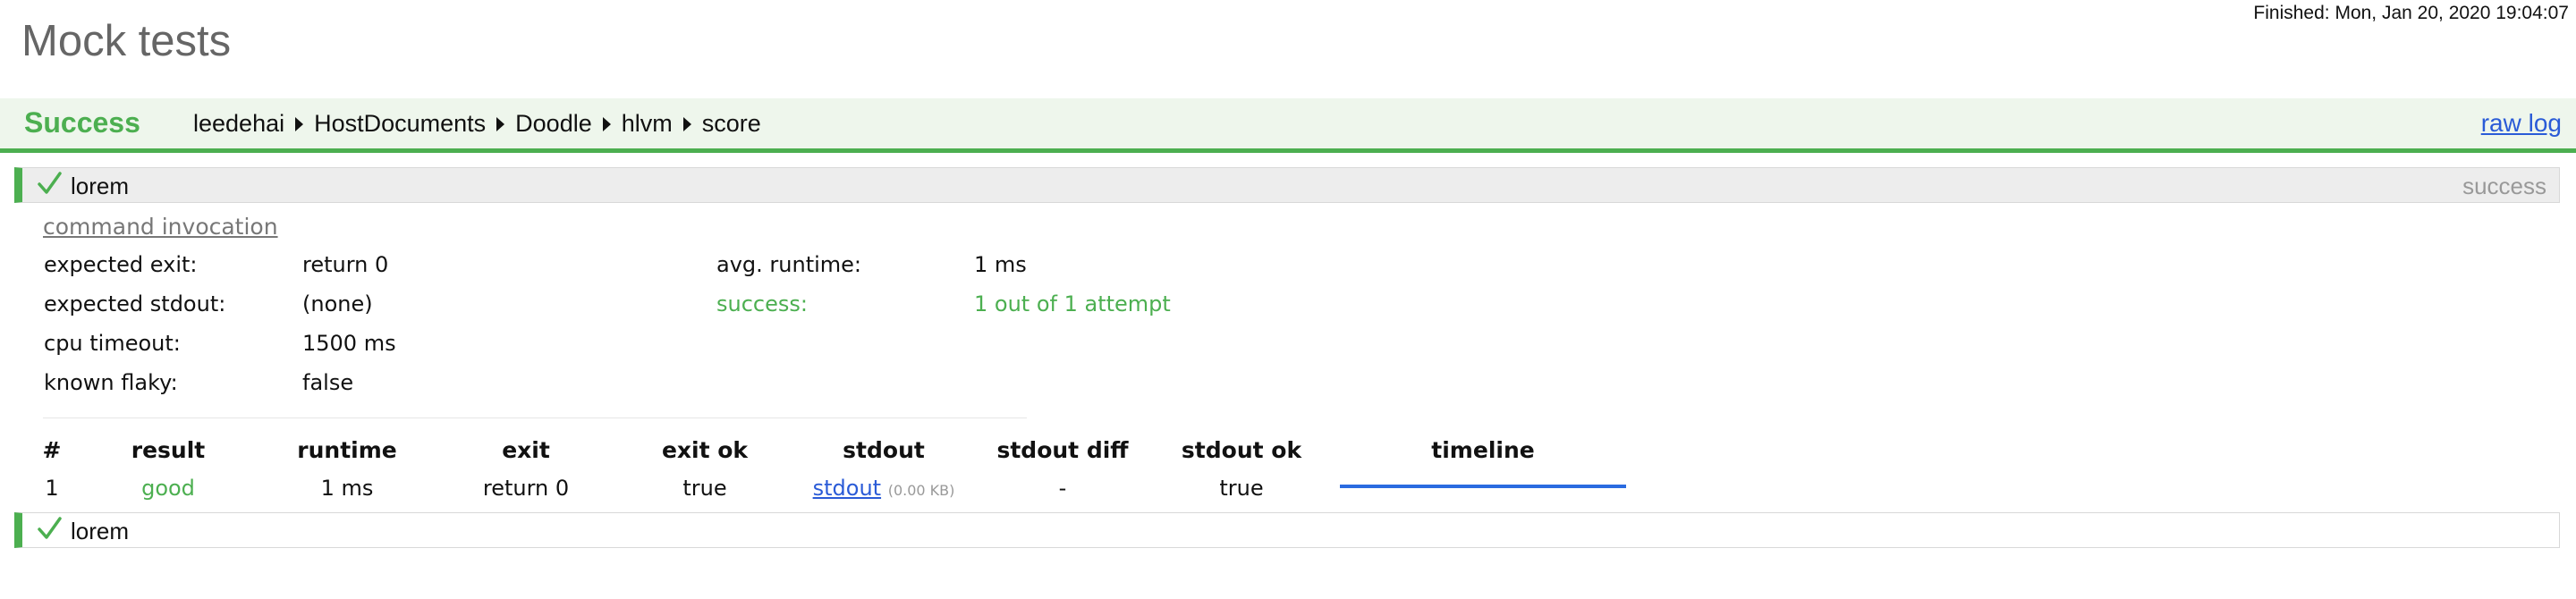 The height and width of the screenshot is (599, 2576). I want to click on detail-label: success:, so click(762, 303).